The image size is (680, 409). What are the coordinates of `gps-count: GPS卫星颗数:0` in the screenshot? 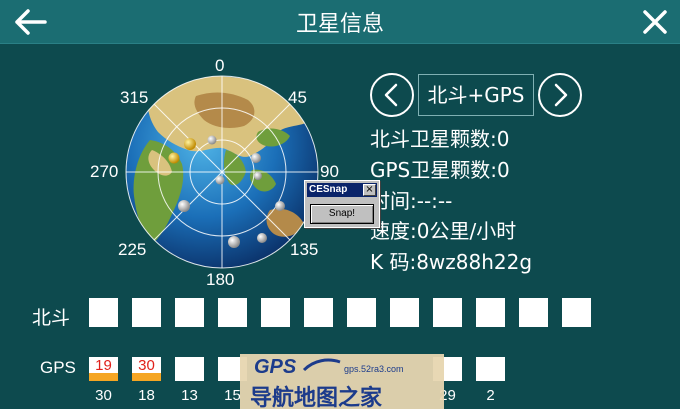 It's located at (440, 170).